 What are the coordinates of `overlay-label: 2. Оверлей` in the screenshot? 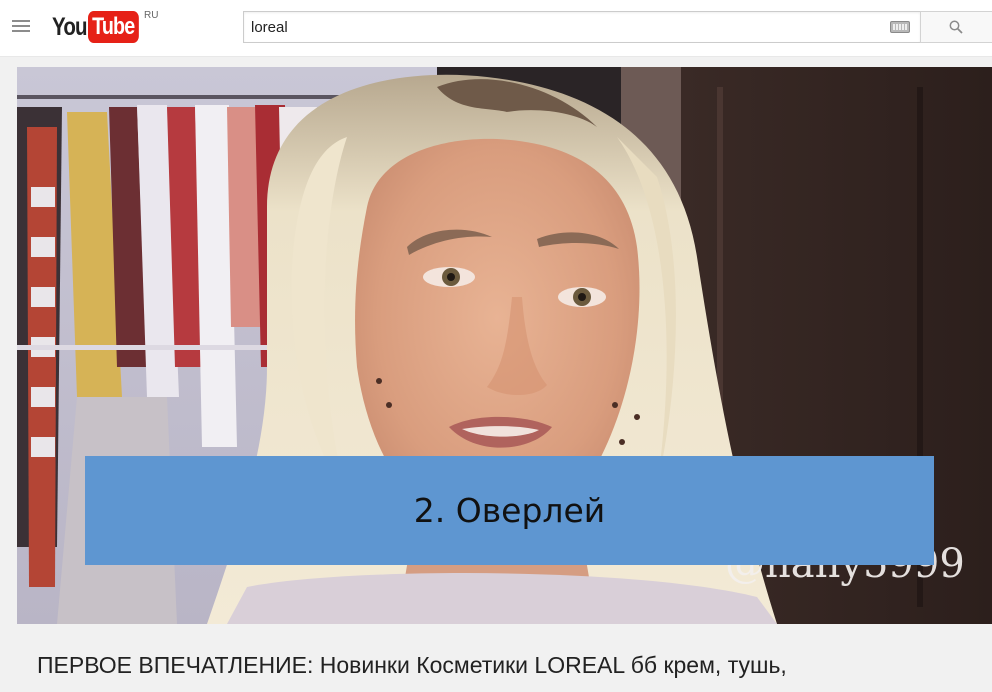 It's located at (509, 510).